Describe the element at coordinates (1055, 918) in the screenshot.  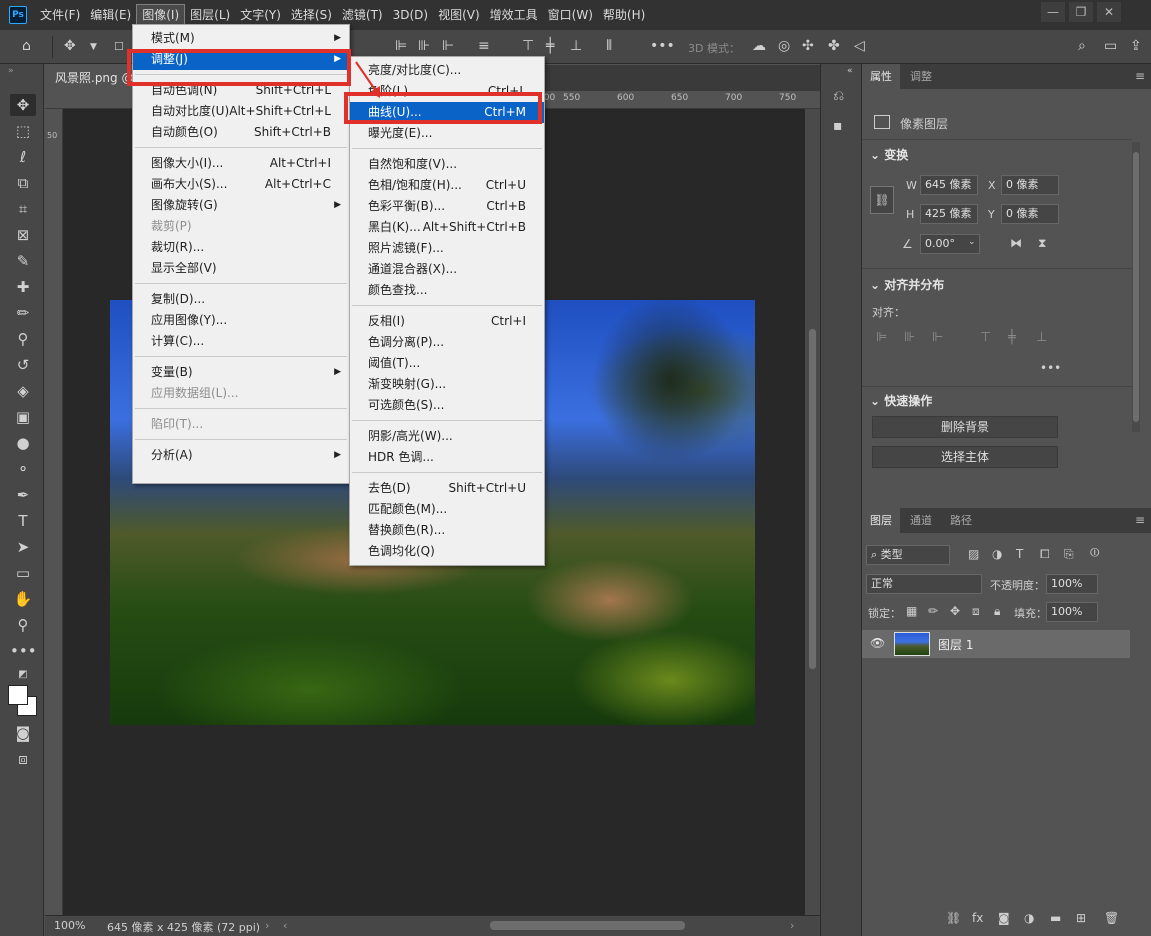
I see `new-group-icon: ▬` at that location.